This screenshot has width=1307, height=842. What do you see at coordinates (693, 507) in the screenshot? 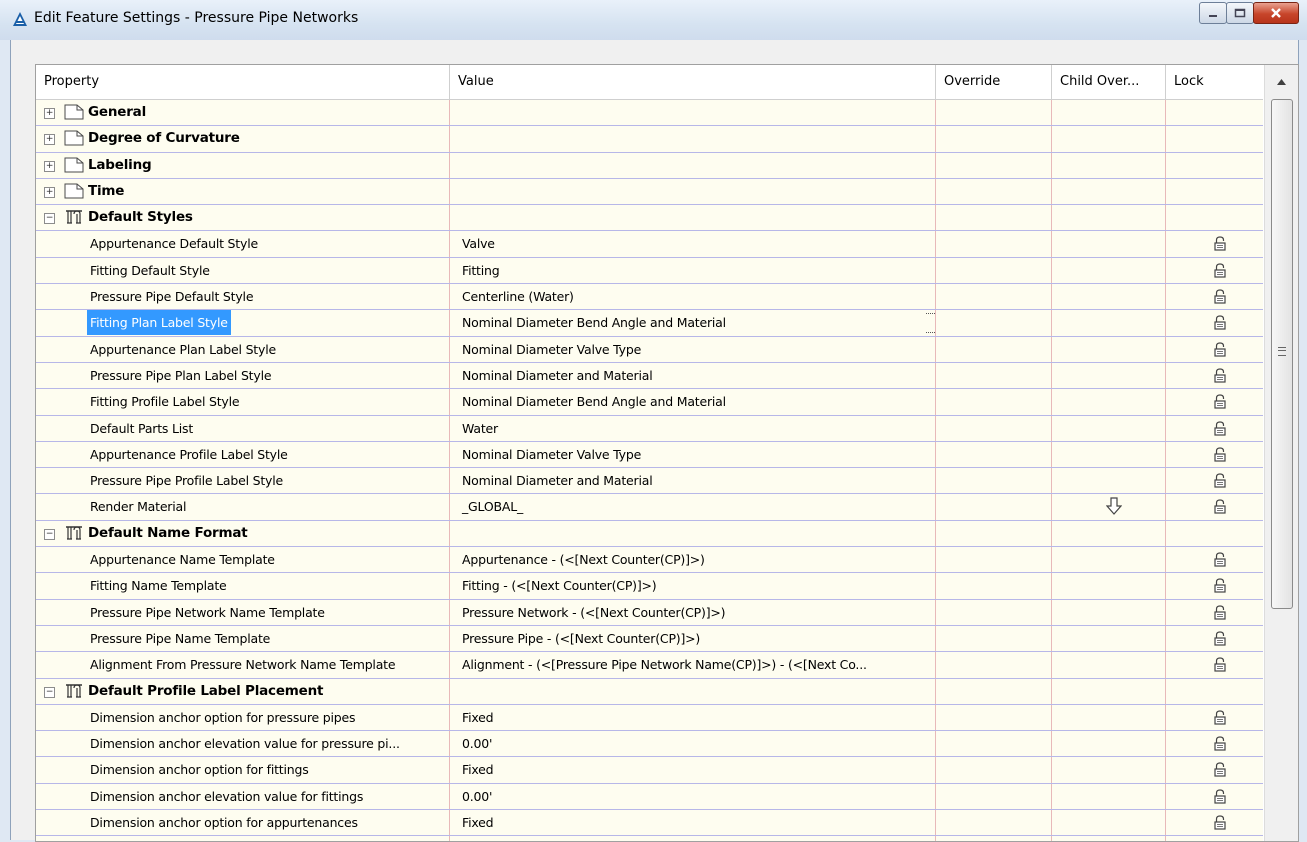
I see `value-cell: _GLOBAL_` at bounding box center [693, 507].